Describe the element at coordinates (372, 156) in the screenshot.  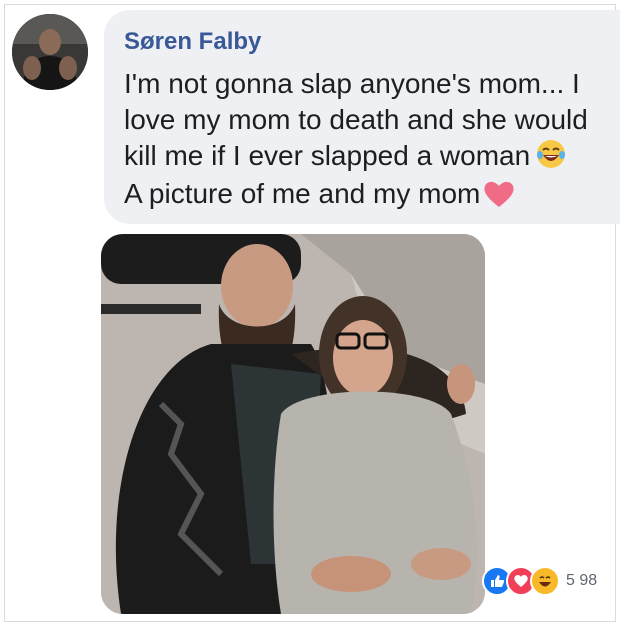
I see `message-line-3: kill me if I ever slapped a woman` at that location.